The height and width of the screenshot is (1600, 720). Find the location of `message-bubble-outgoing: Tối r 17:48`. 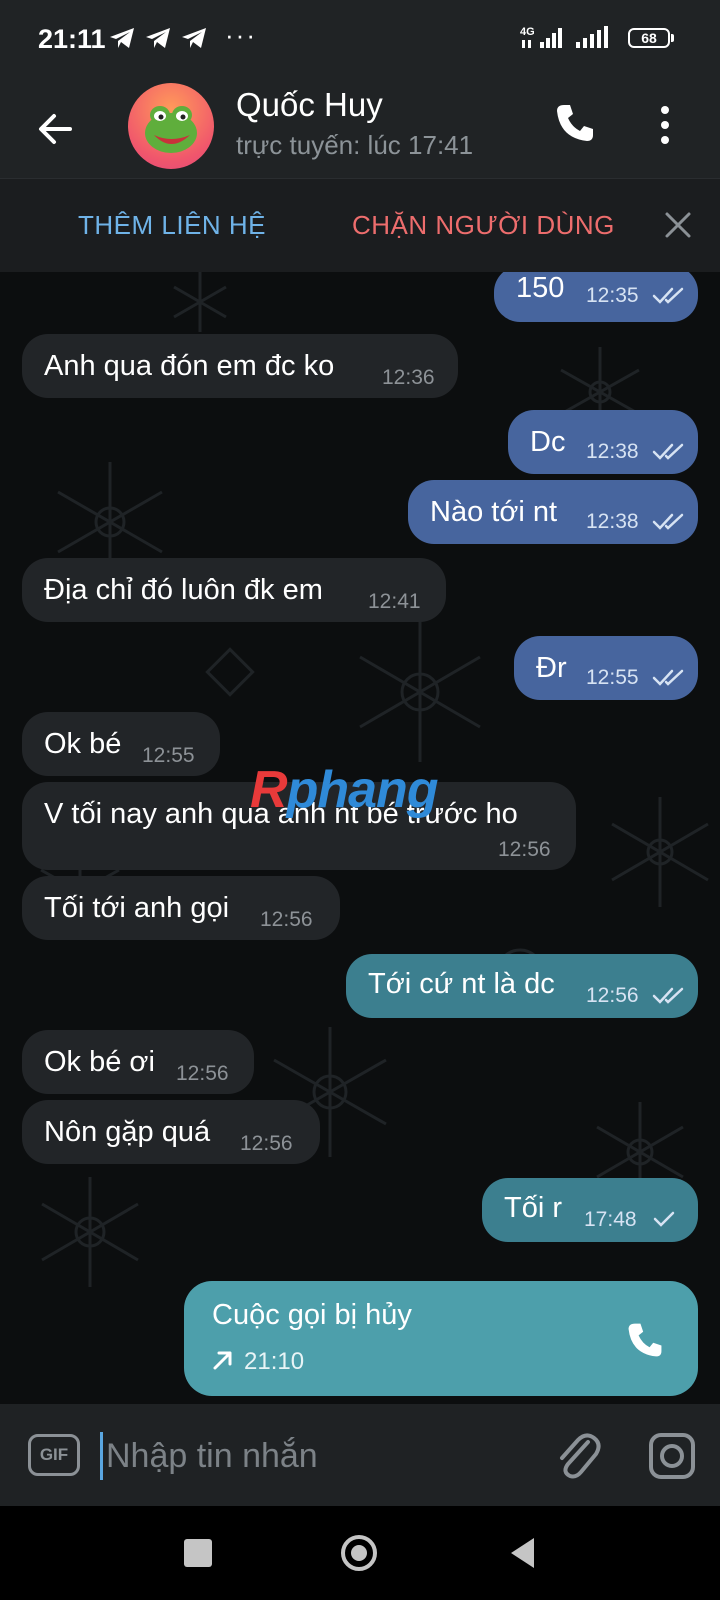

message-bubble-outgoing: Tối r 17:48 is located at coordinates (590, 1210).